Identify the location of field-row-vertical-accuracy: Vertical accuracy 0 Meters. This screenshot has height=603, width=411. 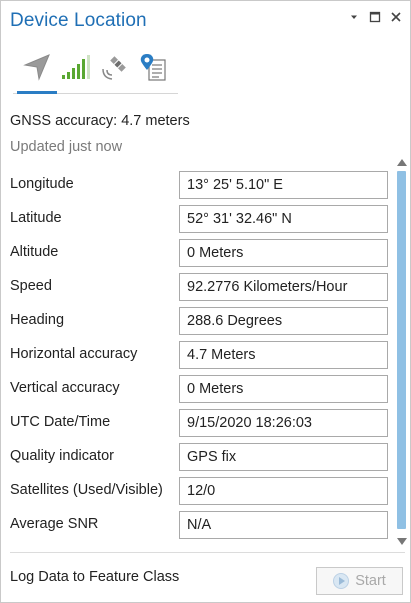
(198, 392).